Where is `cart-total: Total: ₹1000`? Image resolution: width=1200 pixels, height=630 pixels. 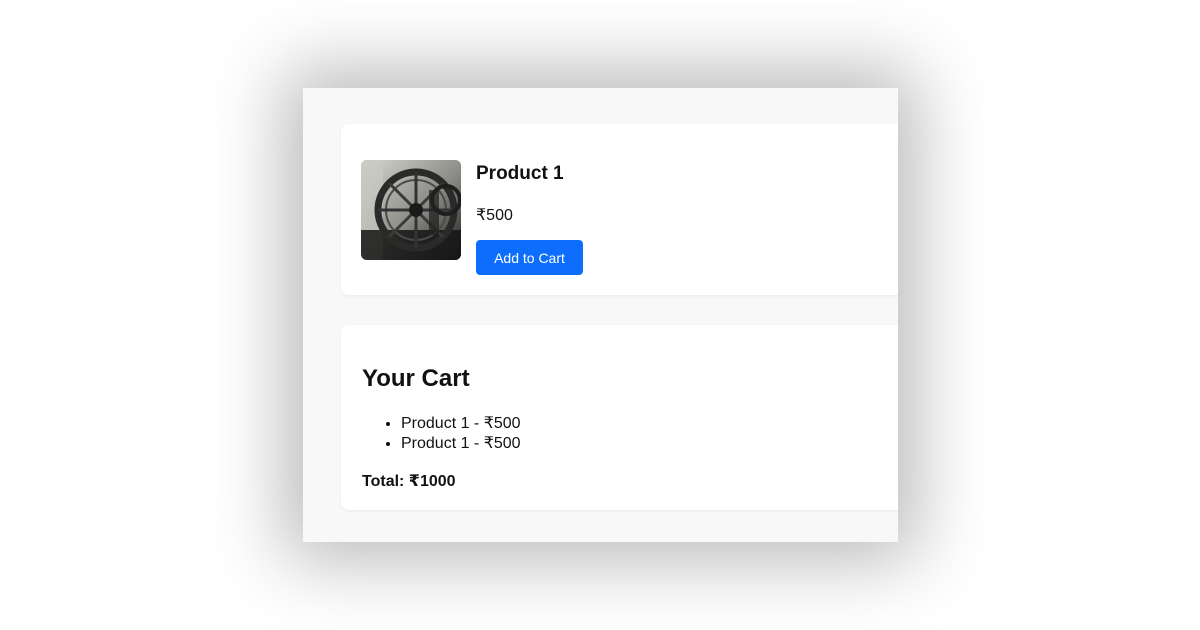
cart-total: Total: ₹1000 is located at coordinates (409, 481).